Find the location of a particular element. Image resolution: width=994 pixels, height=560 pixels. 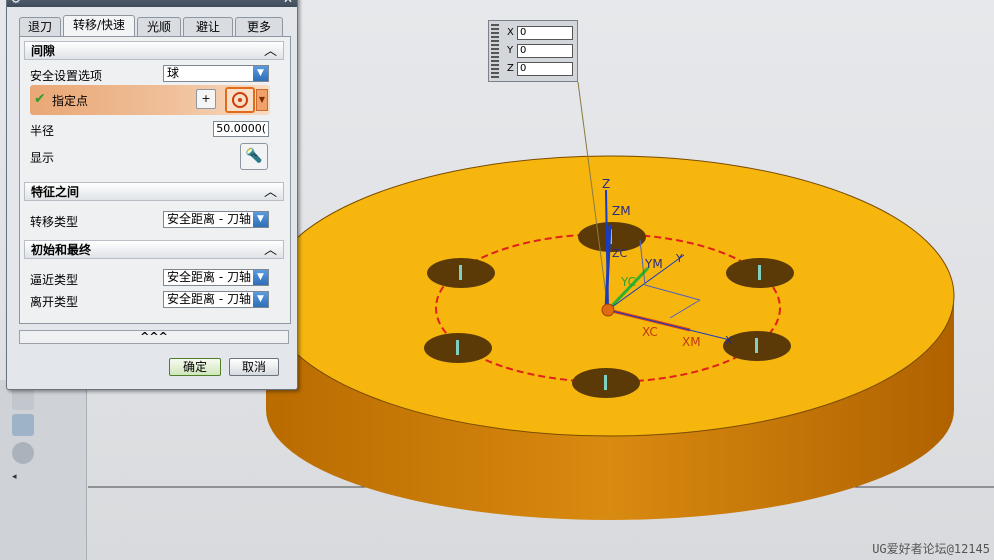

target-dot-icon is located at coordinates (240, 100).